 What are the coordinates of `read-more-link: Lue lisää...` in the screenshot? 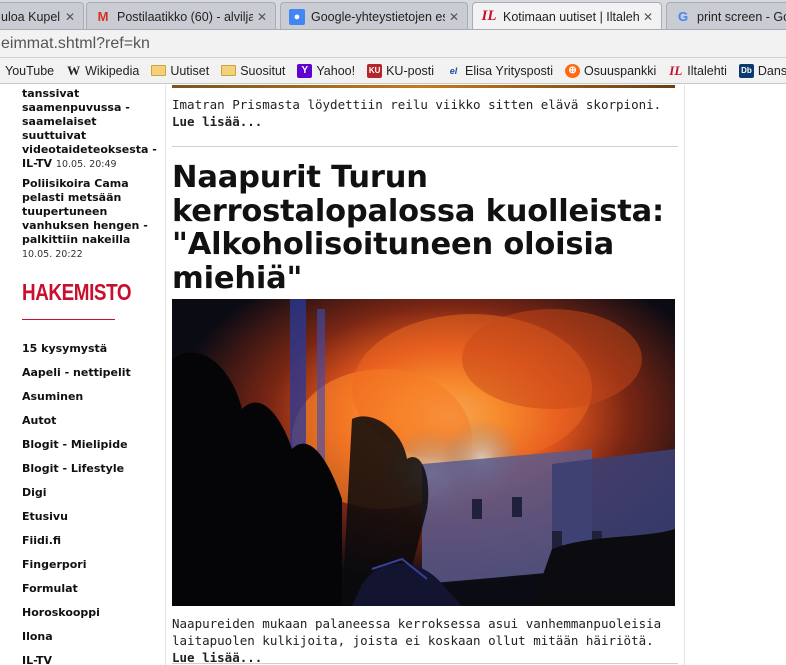 It's located at (217, 121).